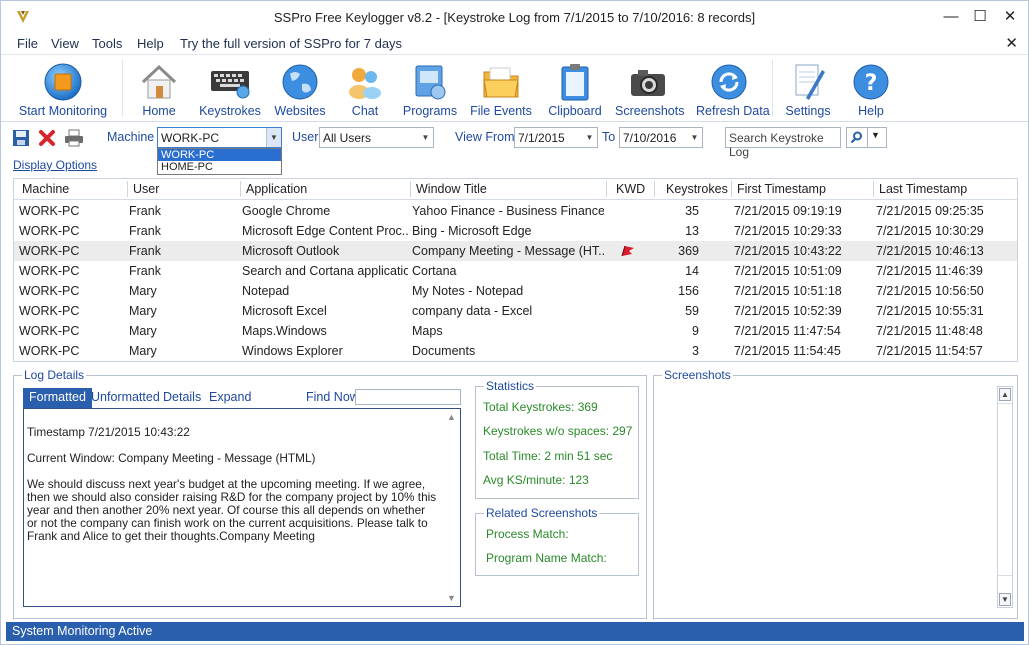 The width and height of the screenshot is (1029, 645). I want to click on close-button: ✕, so click(1010, 17).